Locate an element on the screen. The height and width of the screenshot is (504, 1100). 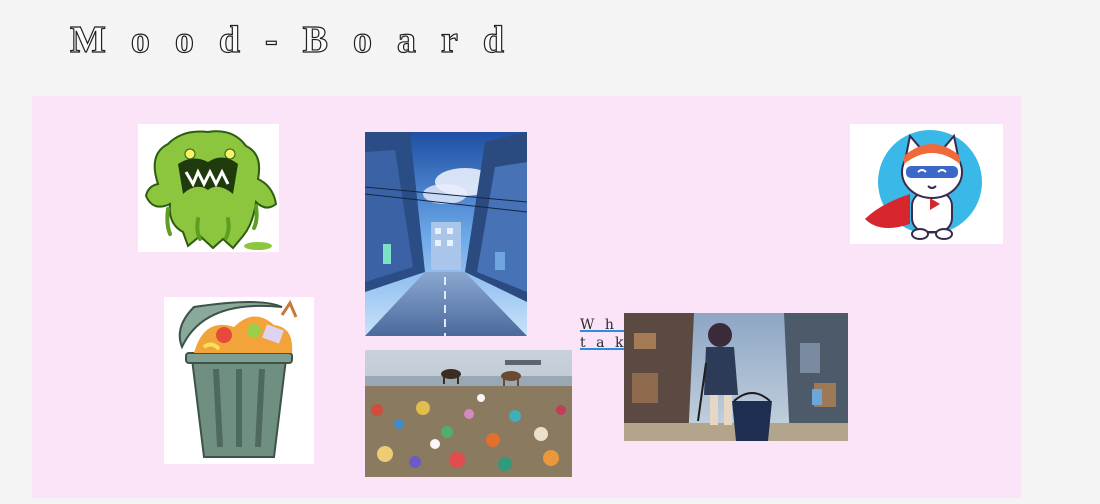
superhero-cat-image is located at coordinates (926, 184).